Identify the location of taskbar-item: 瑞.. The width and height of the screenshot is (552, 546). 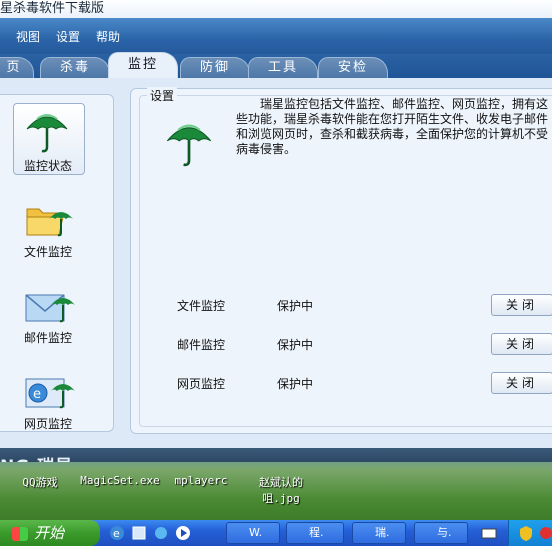
(379, 533).